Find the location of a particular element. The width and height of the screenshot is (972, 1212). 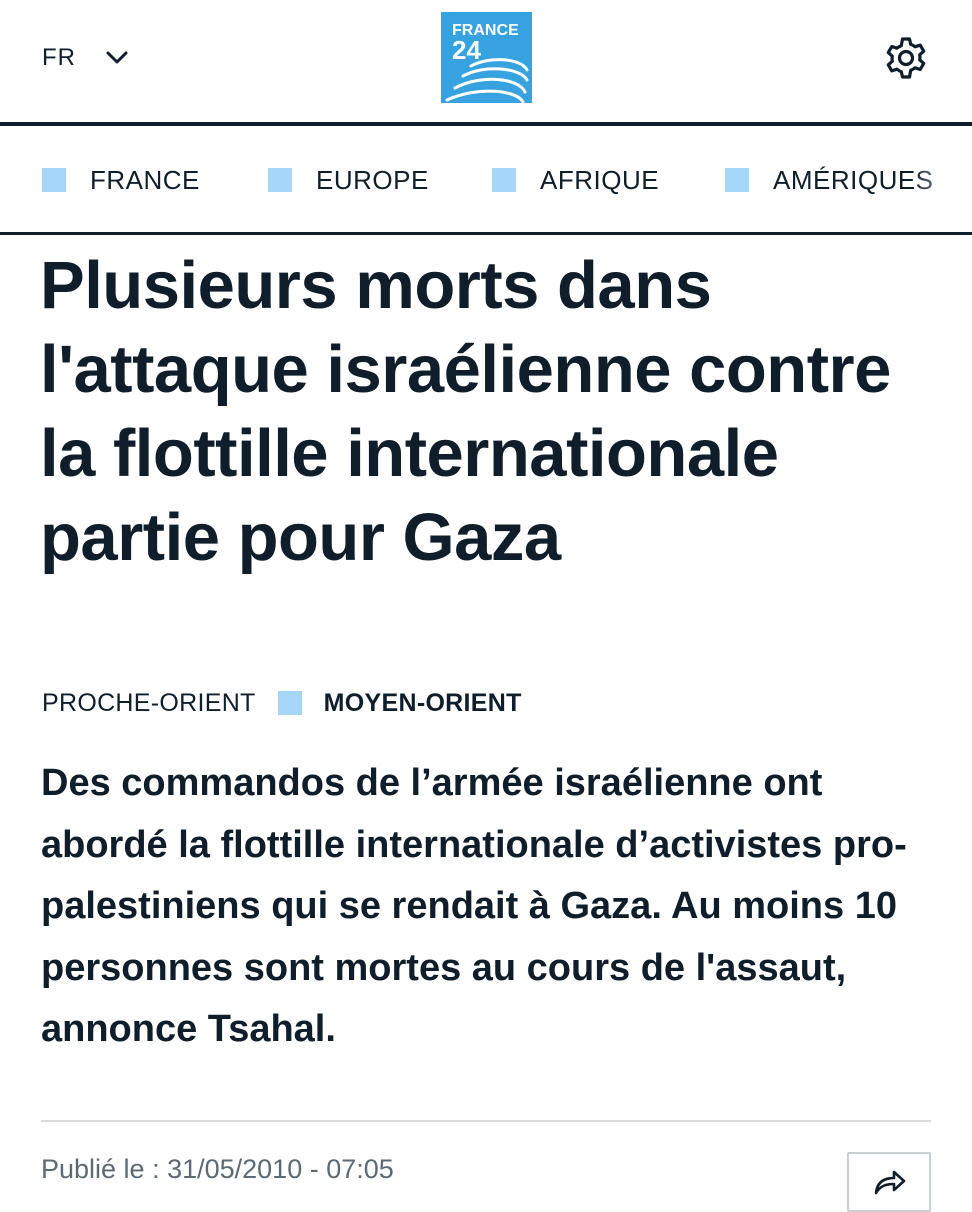

share-icon is located at coordinates (890, 1183).